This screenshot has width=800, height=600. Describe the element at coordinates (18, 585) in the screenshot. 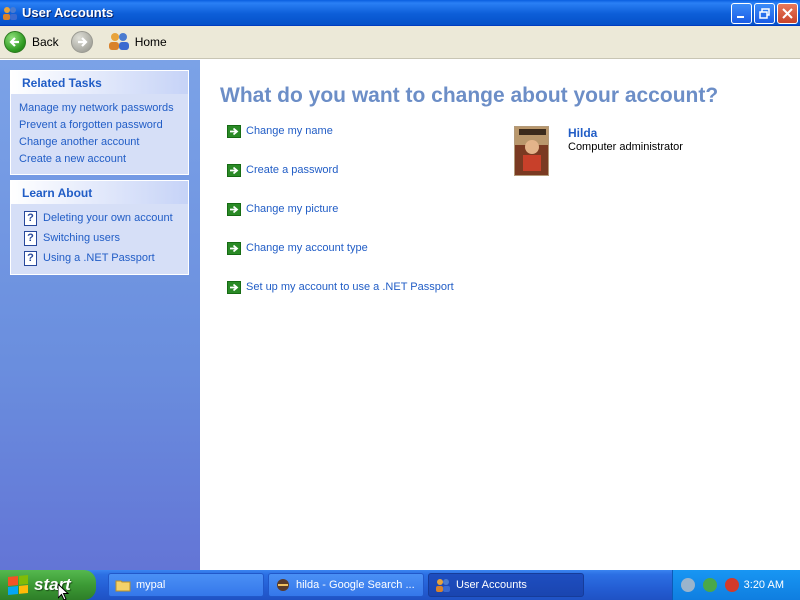

I see `windows-logo-icon` at that location.